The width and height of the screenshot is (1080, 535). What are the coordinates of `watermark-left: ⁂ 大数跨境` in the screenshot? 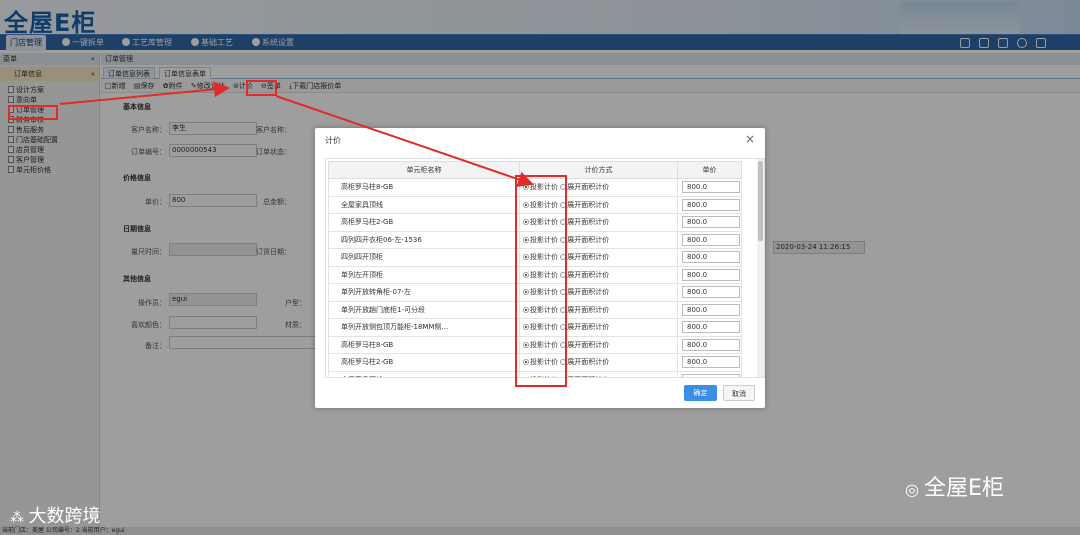 It's located at (55, 516).